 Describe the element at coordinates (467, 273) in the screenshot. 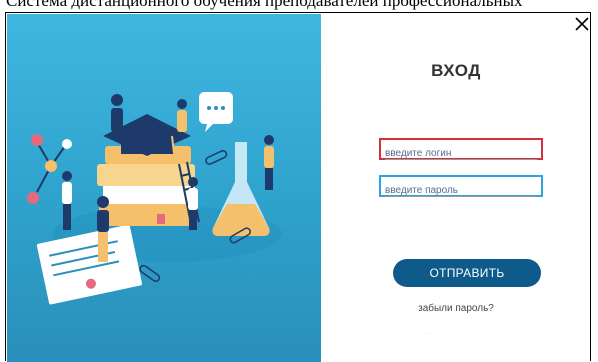

I see `submit-button: ОТПРАВИТЬ` at that location.